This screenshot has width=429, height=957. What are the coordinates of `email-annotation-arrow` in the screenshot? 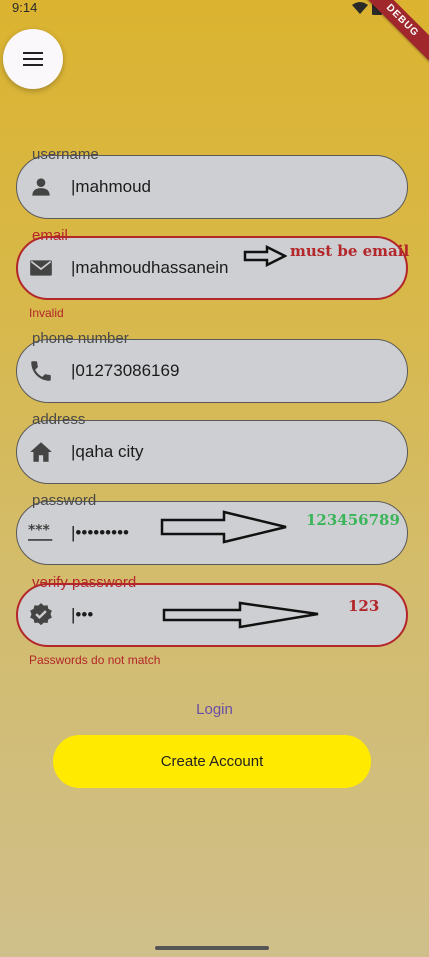 It's located at (265, 256).